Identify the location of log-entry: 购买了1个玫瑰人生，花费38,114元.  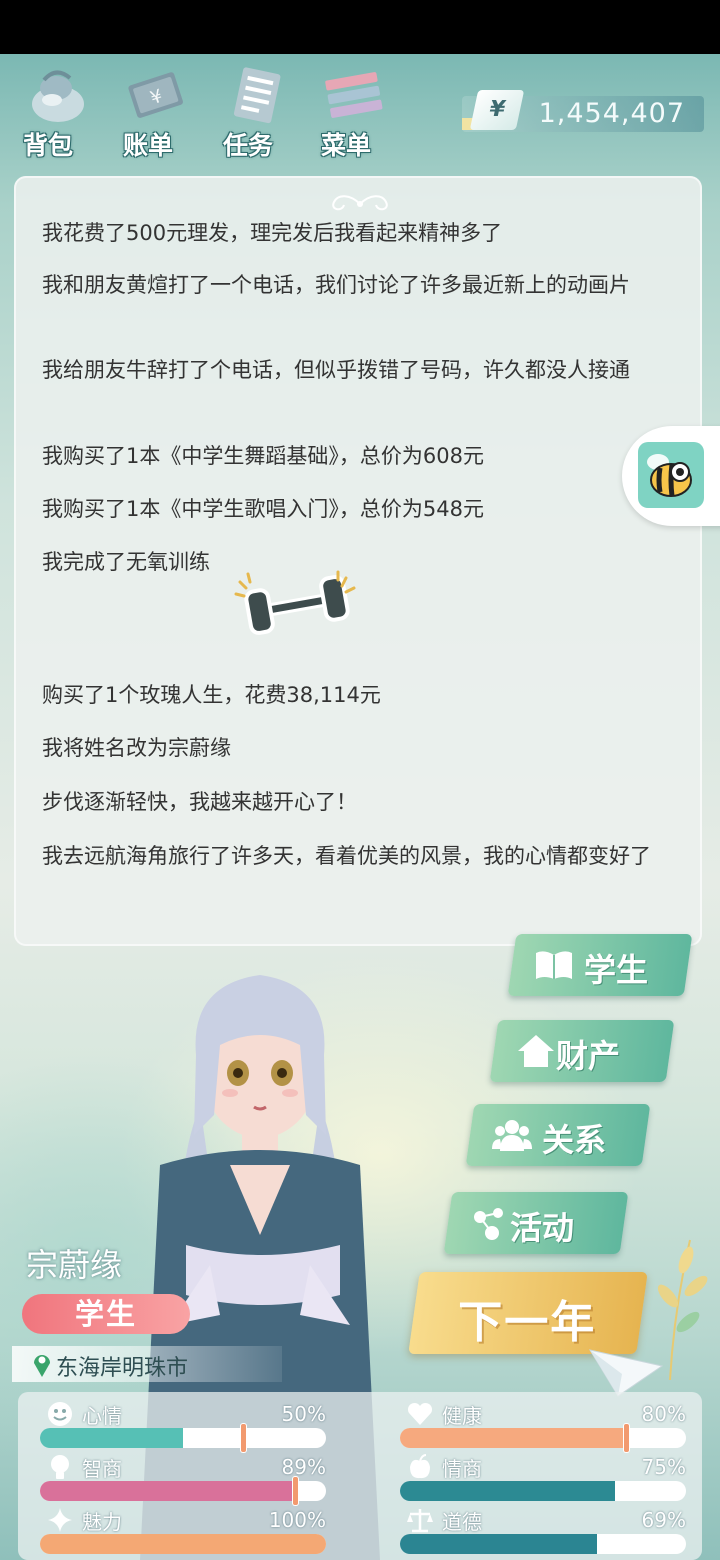
(211, 695).